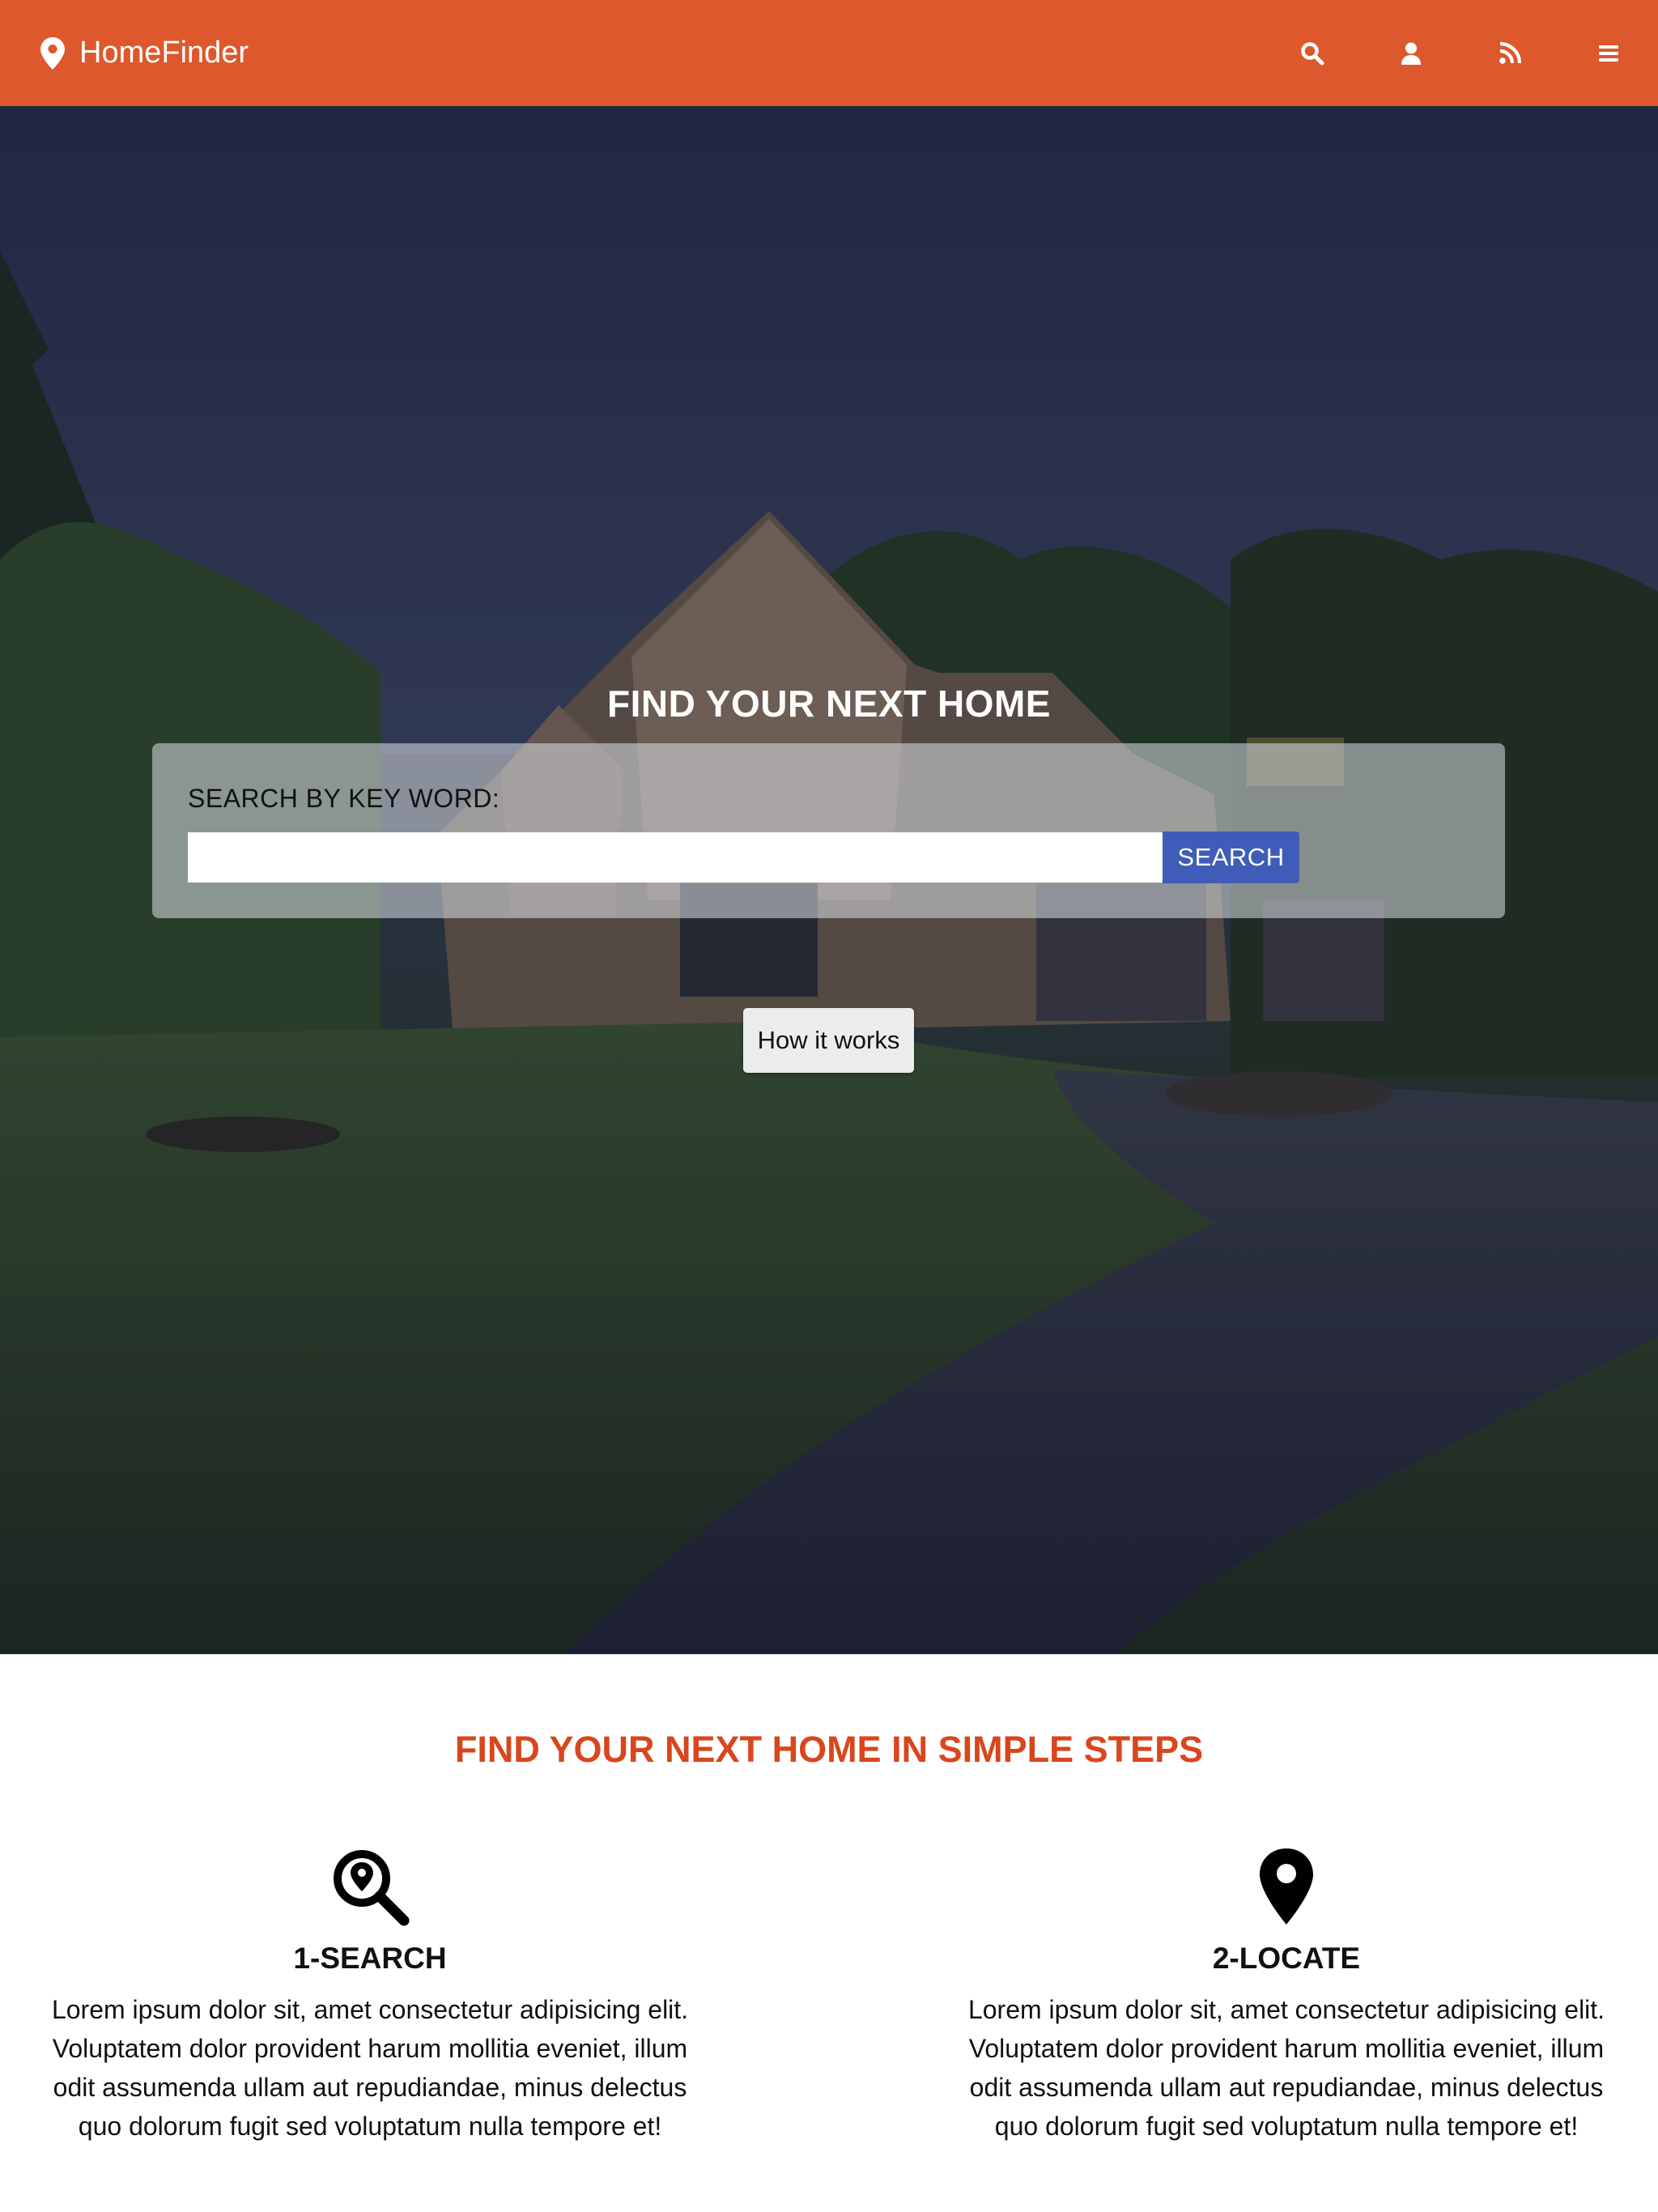 This screenshot has height=2212, width=1658. What do you see at coordinates (828, 831) in the screenshot?
I see `search-panel: SEARCH BY KEY WORD: SEARCH` at bounding box center [828, 831].